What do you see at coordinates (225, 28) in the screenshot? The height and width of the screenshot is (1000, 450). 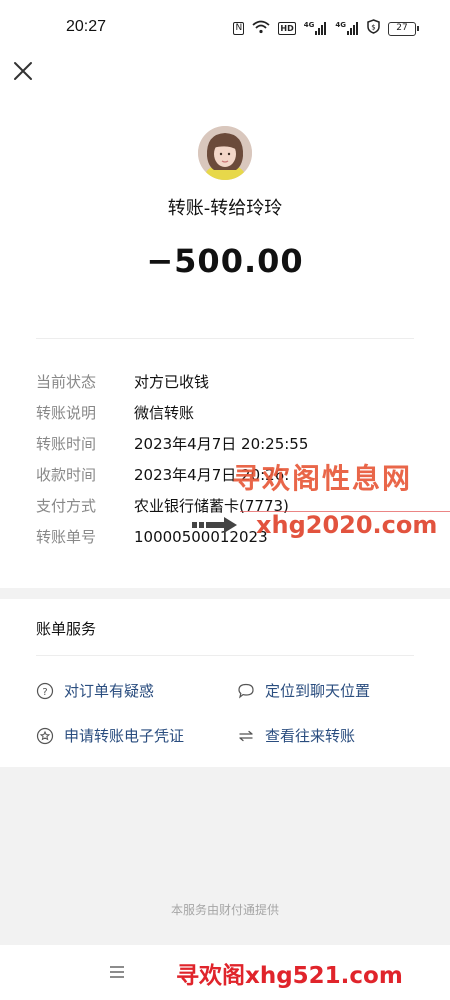 I see `status-bar: 20:27 N HD 4G 4G $ 27` at bounding box center [225, 28].